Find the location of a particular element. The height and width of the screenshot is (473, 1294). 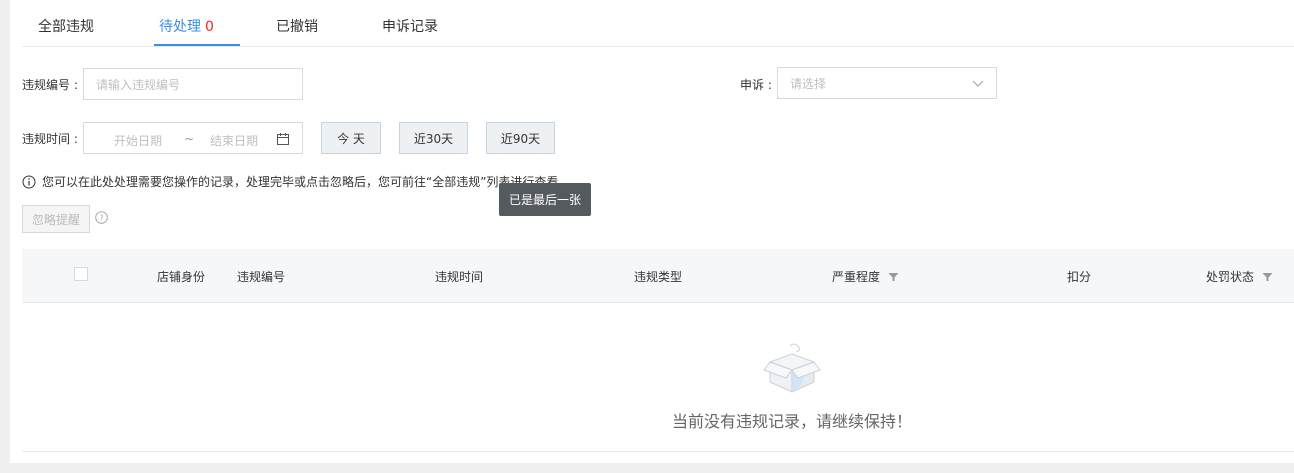

table-bottom-divider is located at coordinates (658, 451).